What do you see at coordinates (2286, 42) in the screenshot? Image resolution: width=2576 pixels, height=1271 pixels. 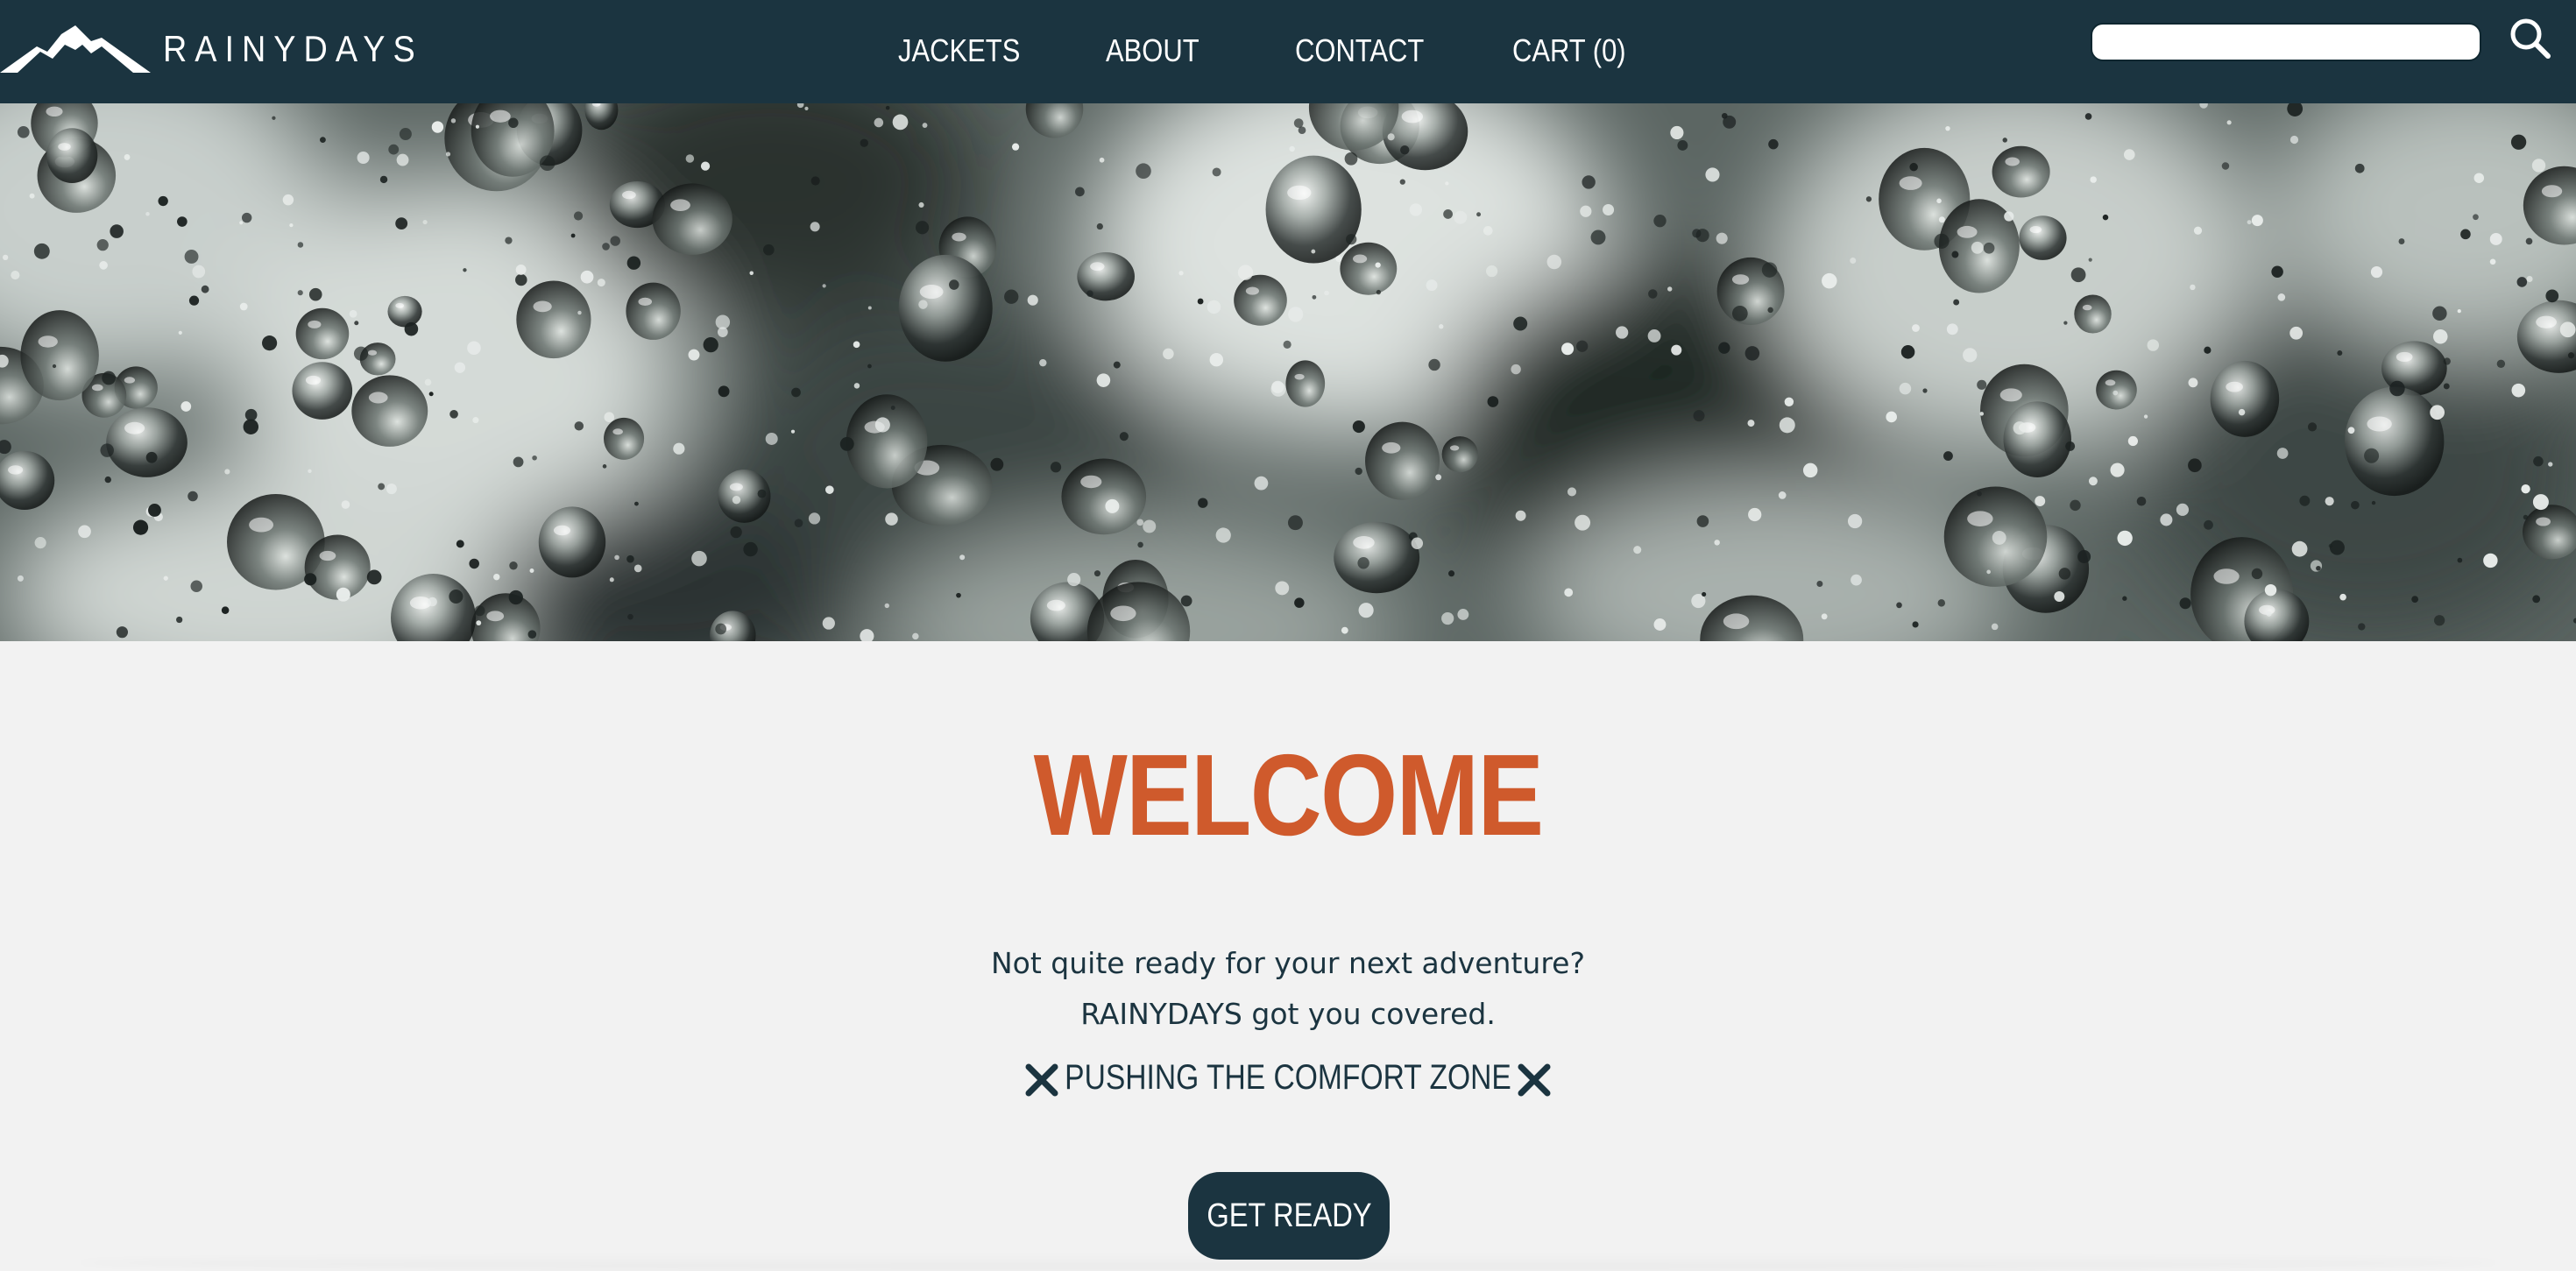 I see `search-input` at bounding box center [2286, 42].